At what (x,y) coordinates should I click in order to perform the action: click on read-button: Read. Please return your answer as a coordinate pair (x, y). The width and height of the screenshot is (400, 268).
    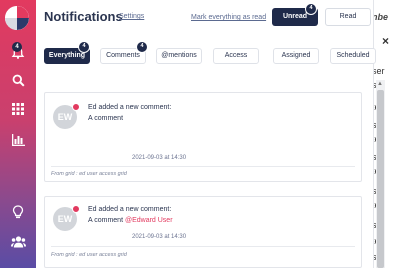
    Looking at the image, I should click on (348, 17).